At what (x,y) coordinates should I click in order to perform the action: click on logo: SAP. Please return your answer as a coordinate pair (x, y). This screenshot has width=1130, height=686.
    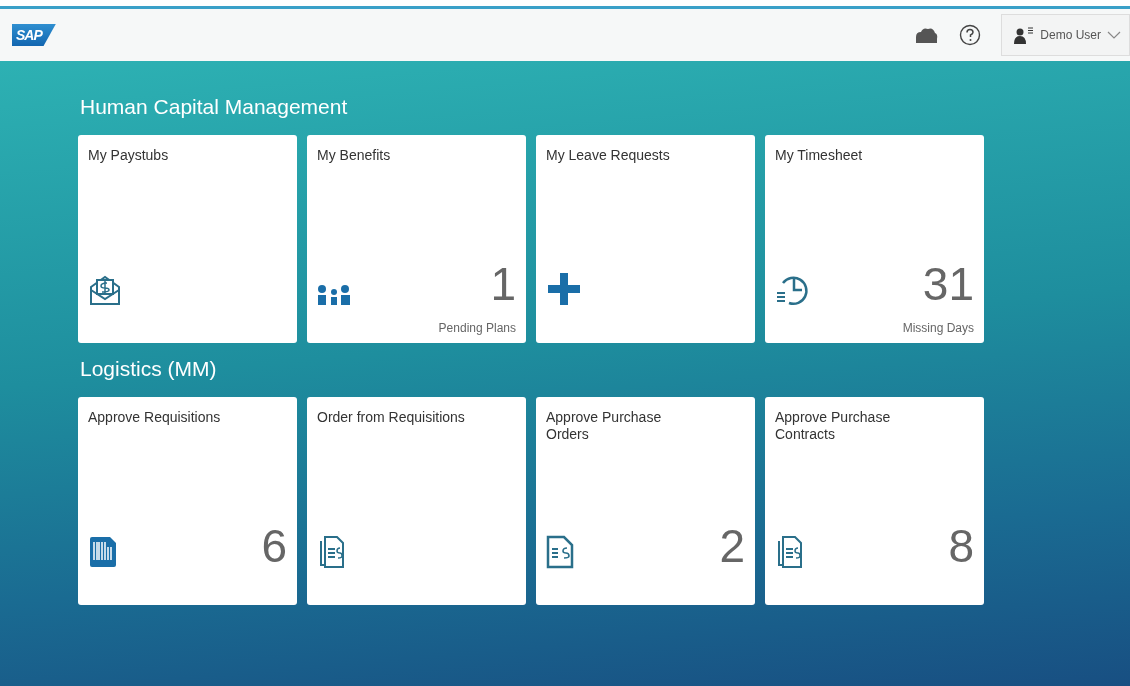
    Looking at the image, I should click on (34, 35).